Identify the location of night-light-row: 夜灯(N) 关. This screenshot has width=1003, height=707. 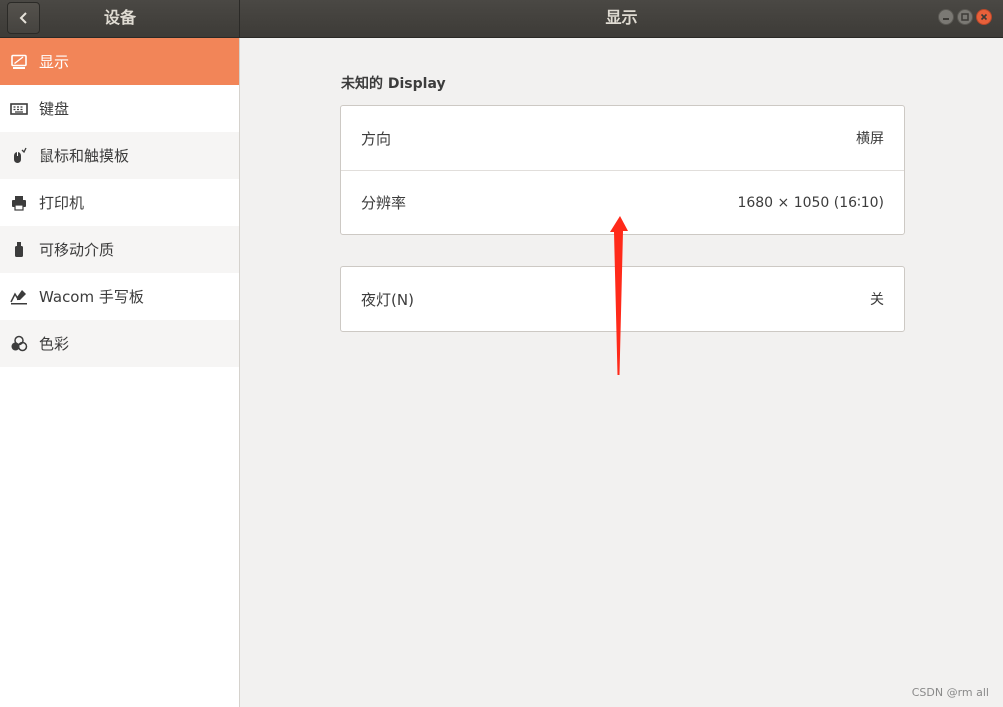
(622, 299).